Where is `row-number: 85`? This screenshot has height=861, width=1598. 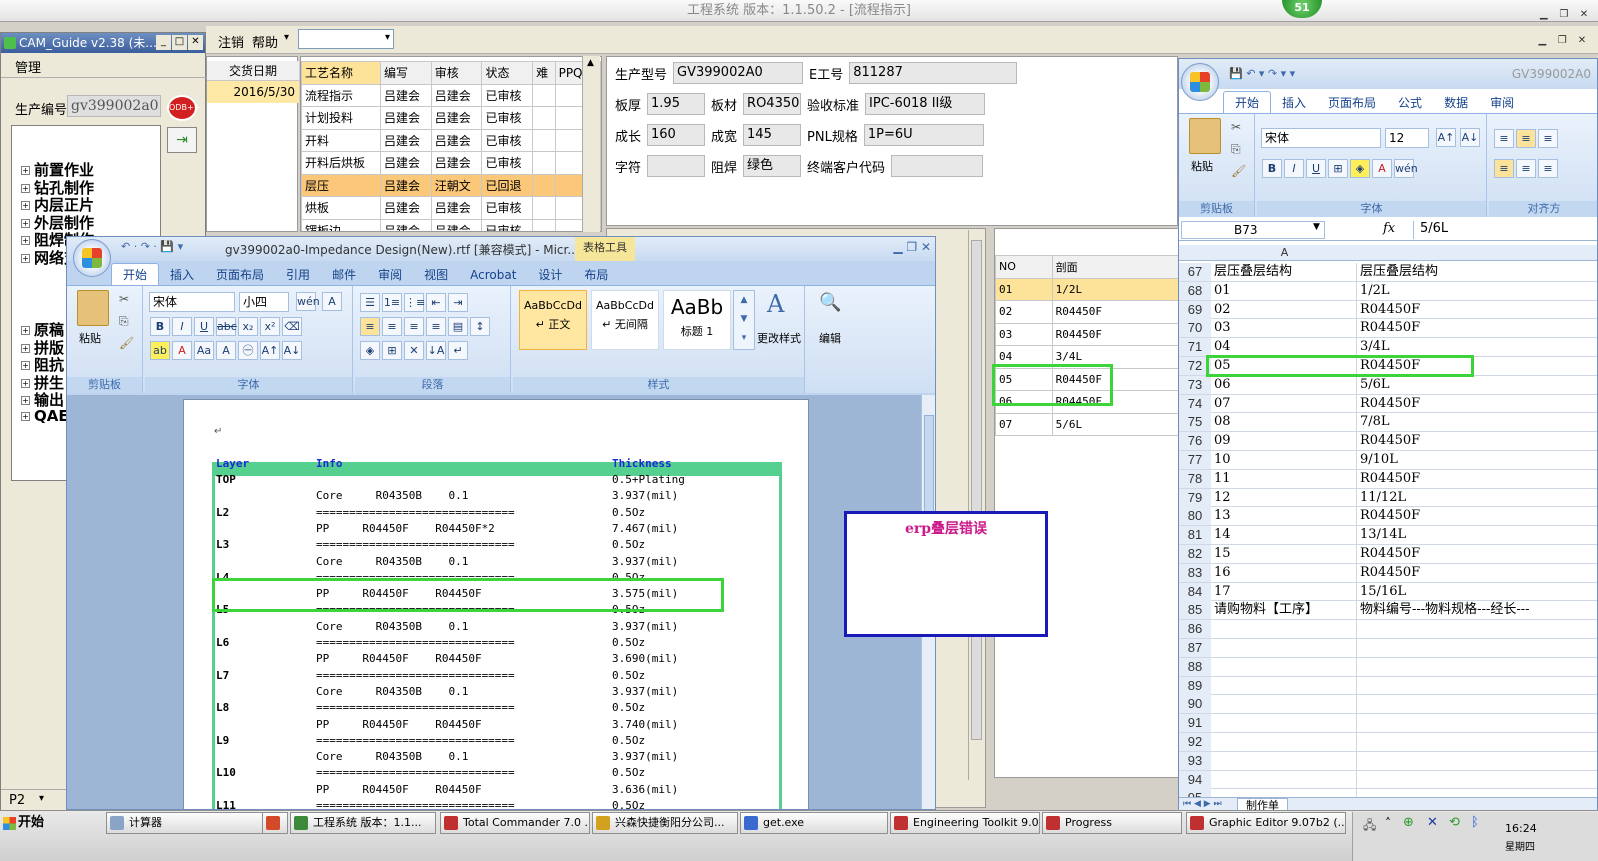 row-number: 85 is located at coordinates (1195, 610).